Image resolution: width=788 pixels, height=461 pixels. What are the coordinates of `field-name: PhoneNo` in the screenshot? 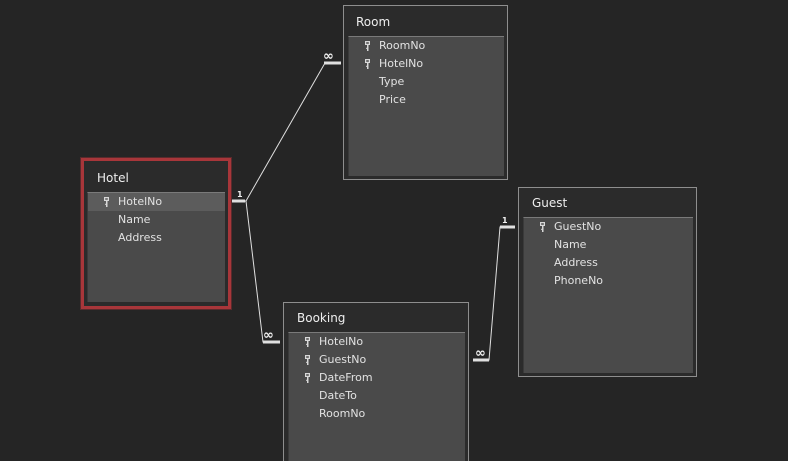 It's located at (579, 280).